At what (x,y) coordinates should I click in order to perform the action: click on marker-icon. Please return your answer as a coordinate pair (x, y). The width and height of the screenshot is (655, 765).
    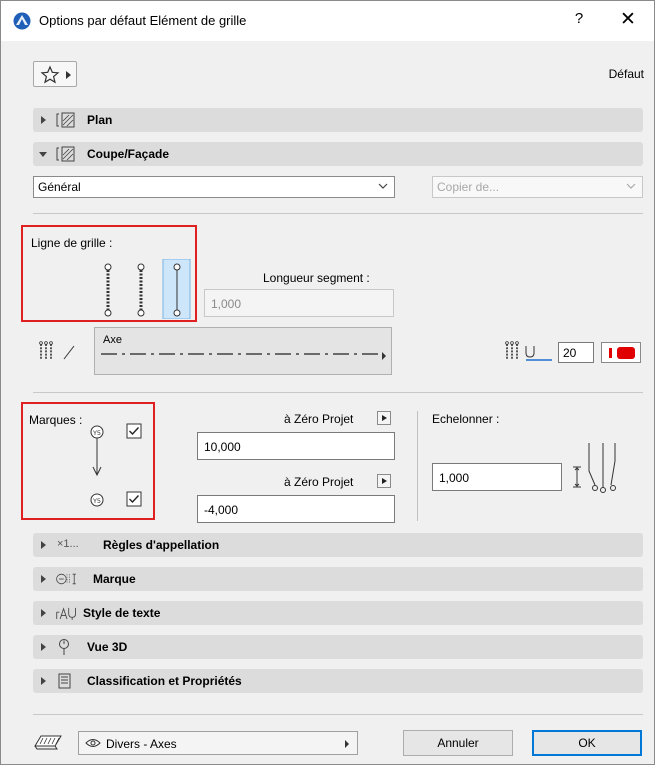
    Looking at the image, I should click on (66, 579).